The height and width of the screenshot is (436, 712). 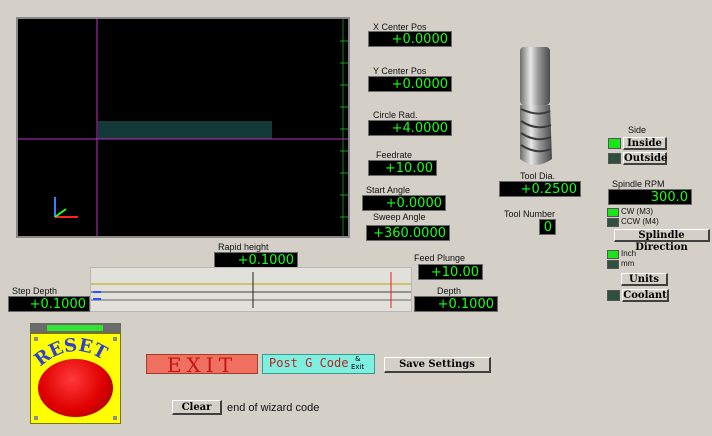 What do you see at coordinates (614, 143) in the screenshot?
I see `inside-led` at bounding box center [614, 143].